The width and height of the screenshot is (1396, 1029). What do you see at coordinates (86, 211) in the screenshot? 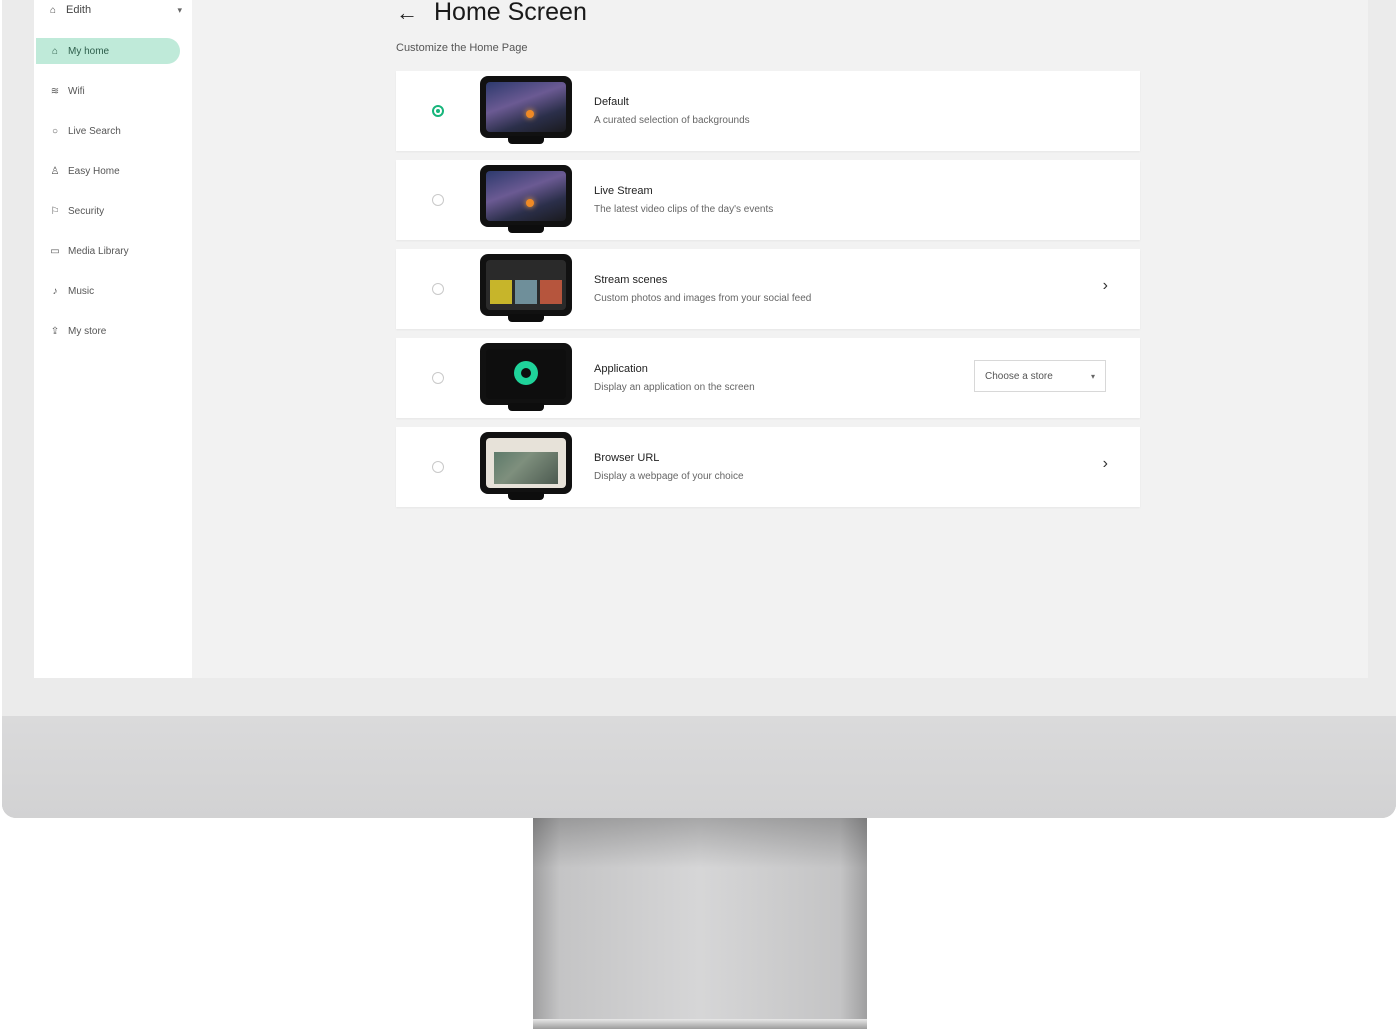
I see `sidebar-item-label: Security` at bounding box center [86, 211].